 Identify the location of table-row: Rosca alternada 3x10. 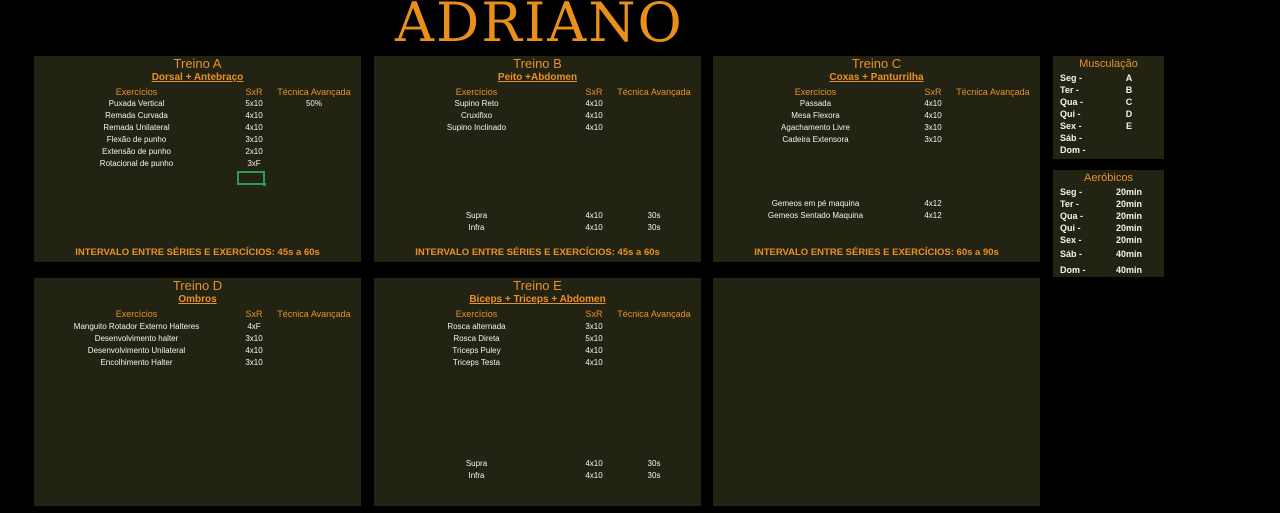
(537, 327).